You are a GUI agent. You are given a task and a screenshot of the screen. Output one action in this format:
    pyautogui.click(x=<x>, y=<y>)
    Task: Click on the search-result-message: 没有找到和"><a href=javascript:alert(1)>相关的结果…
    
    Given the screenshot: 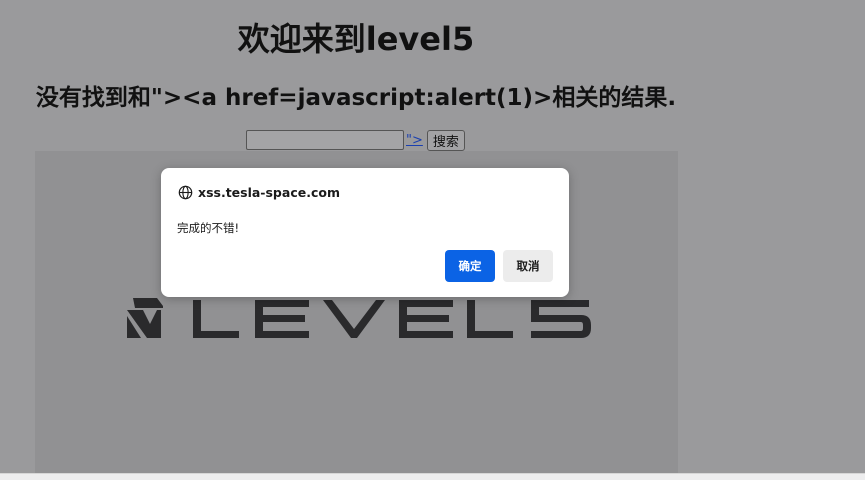 What is the action you would take?
    pyautogui.click(x=356, y=98)
    